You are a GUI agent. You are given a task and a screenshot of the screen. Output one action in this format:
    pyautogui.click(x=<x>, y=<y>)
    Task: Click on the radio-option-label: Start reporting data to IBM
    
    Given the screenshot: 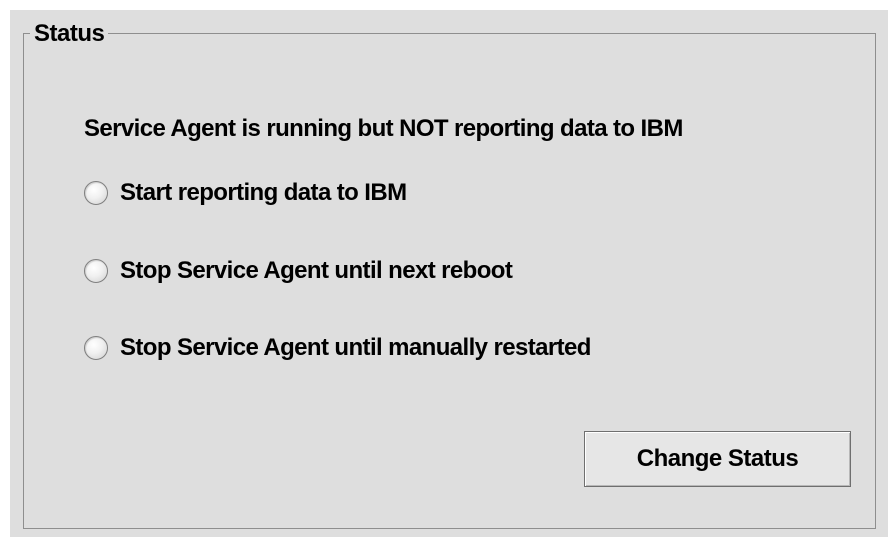 What is the action you would take?
    pyautogui.click(x=263, y=193)
    